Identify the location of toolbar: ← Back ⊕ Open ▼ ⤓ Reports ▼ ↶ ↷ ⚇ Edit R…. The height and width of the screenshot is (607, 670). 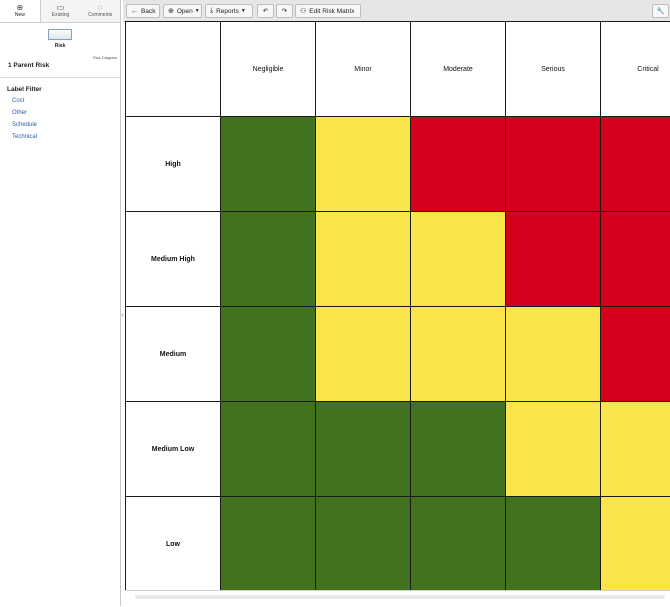
(396, 11).